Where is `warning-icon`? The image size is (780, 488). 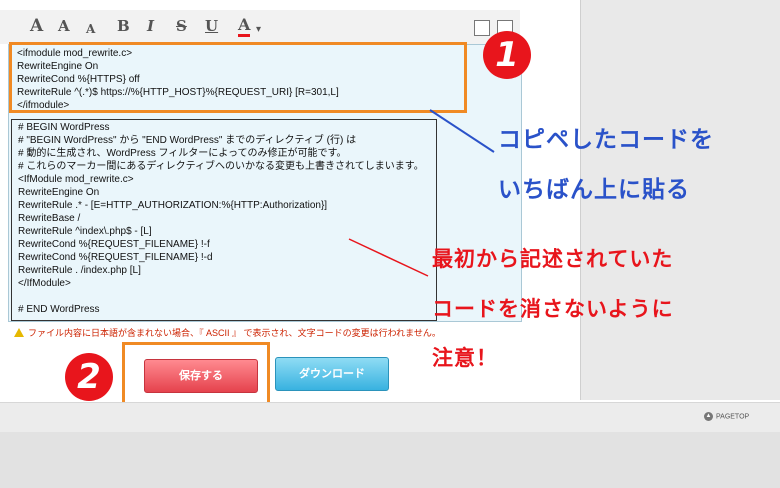 warning-icon is located at coordinates (19, 332).